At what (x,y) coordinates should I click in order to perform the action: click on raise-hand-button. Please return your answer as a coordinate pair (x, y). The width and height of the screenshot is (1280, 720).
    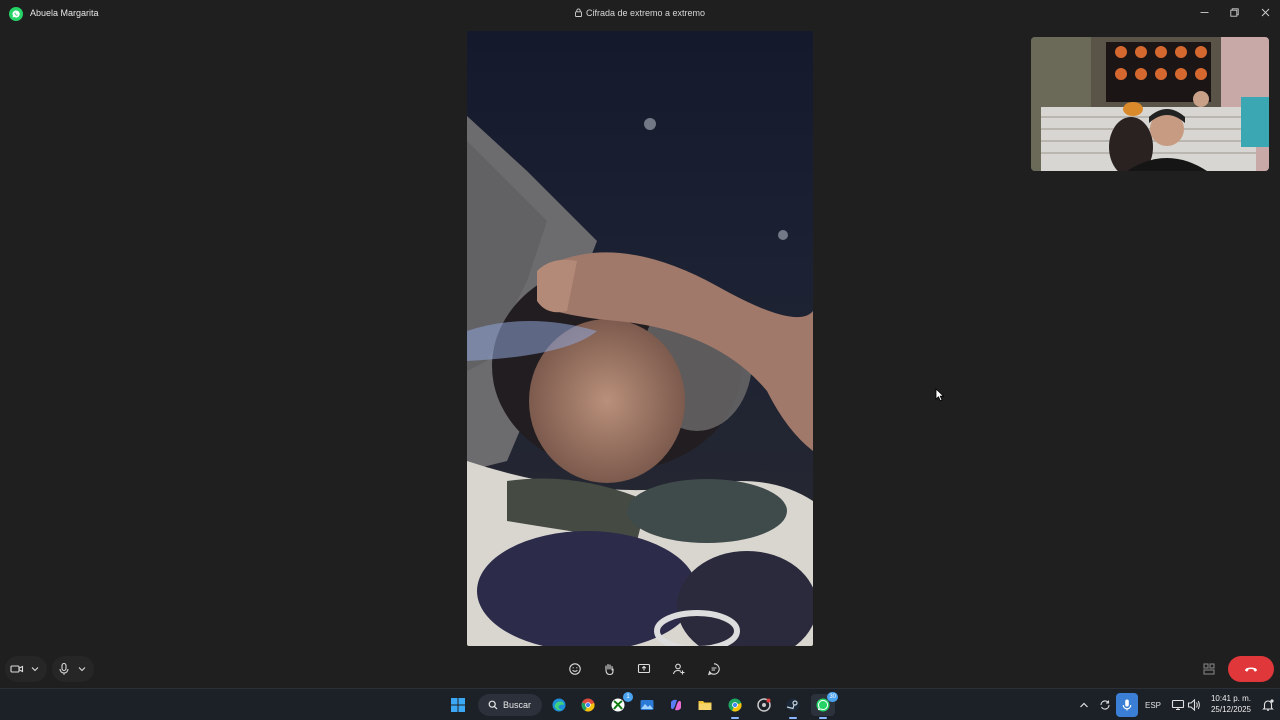
    Looking at the image, I should click on (609, 669).